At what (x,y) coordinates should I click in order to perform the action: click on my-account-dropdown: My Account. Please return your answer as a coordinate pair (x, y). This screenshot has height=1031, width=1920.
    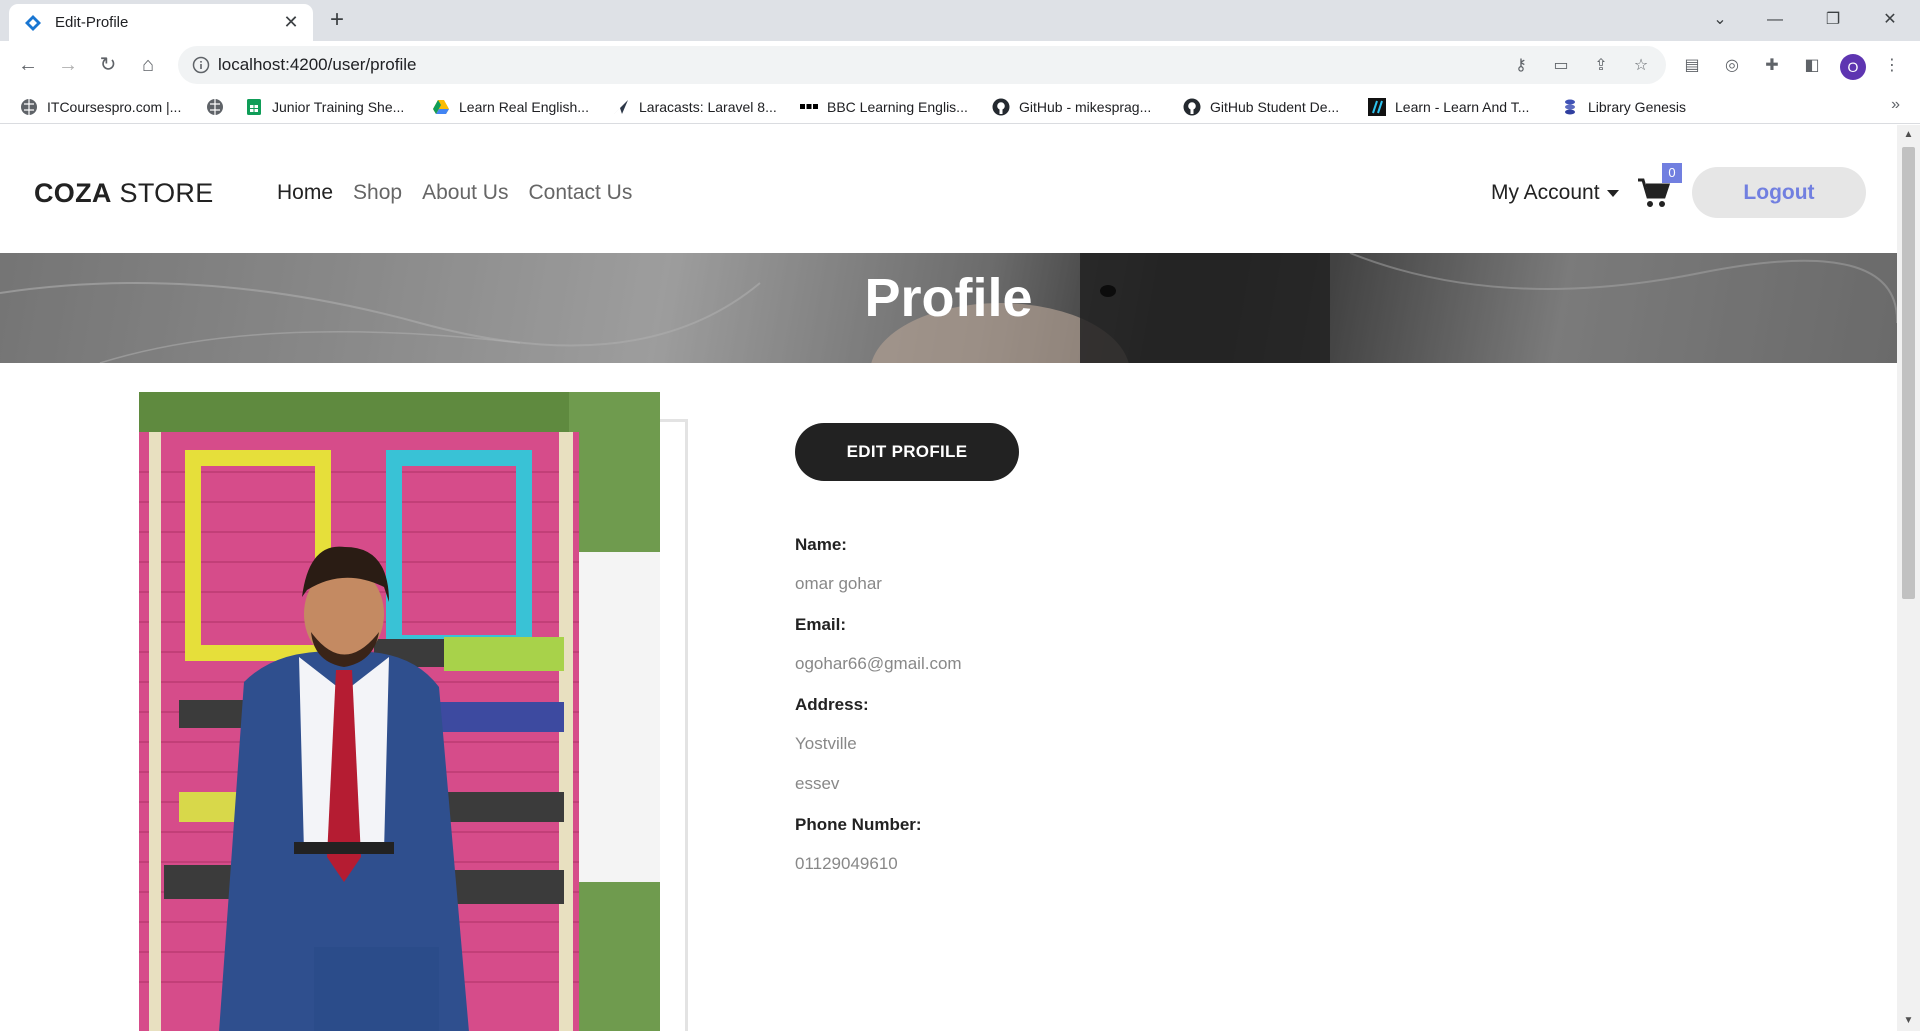
    Looking at the image, I should click on (1555, 193).